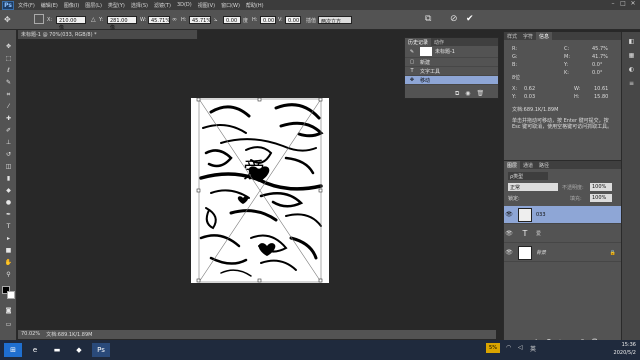 The width and height of the screenshot is (640, 360). Describe the element at coordinates (563, 253) in the screenshot. I see `layer-row-background: 👁 背景 🔒` at that location.